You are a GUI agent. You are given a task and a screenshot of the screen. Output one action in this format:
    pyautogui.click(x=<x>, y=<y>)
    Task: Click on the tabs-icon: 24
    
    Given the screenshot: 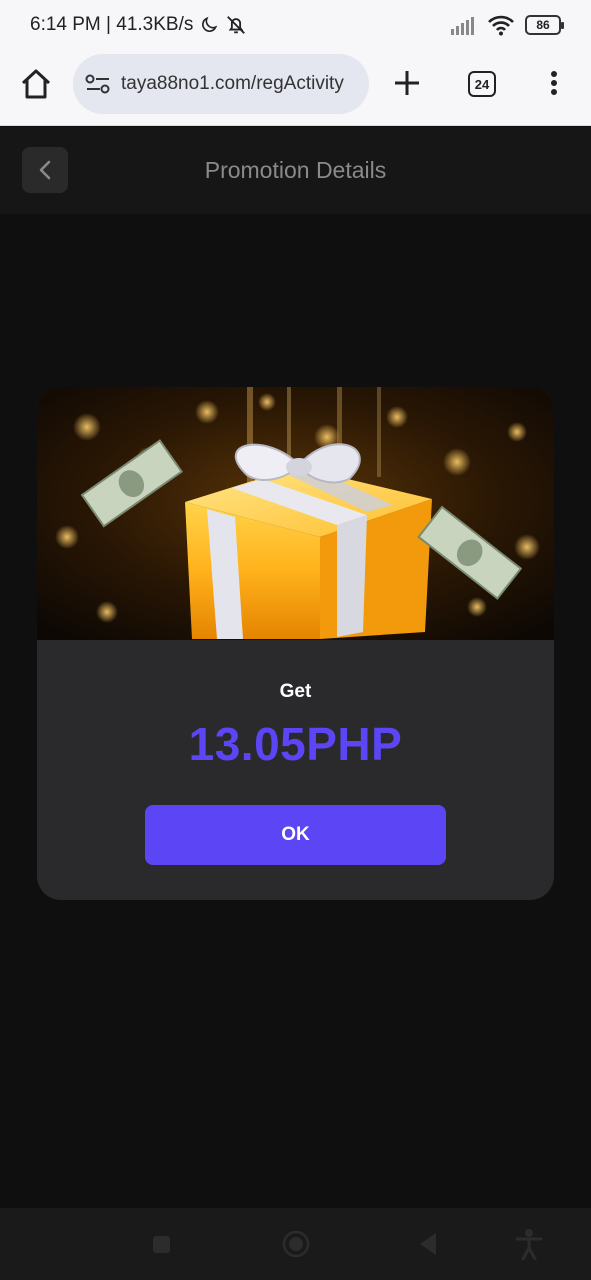 What is the action you would take?
    pyautogui.click(x=482, y=84)
    